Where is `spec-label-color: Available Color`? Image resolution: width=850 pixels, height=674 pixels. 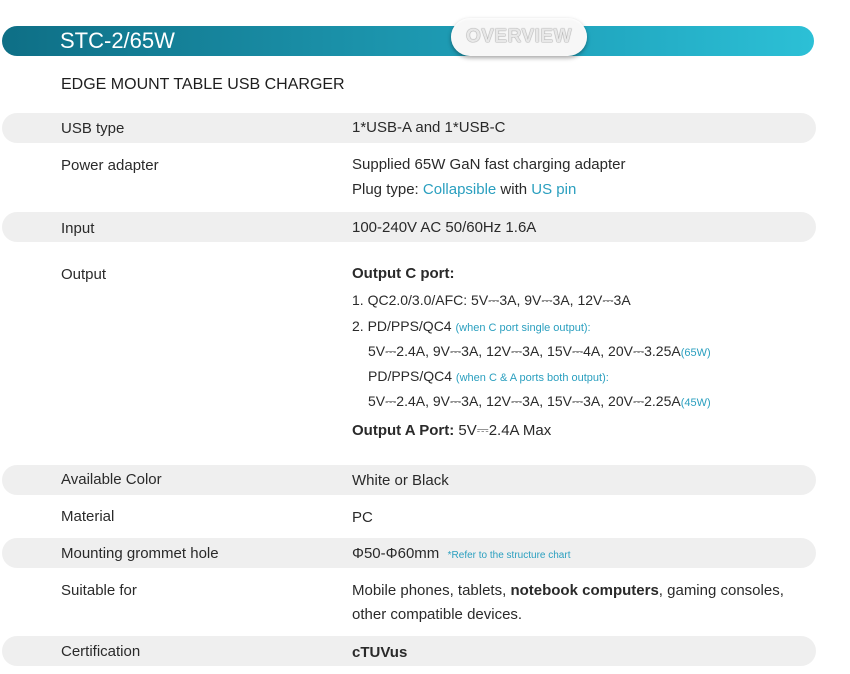
spec-label-color: Available Color is located at coordinates (111, 479).